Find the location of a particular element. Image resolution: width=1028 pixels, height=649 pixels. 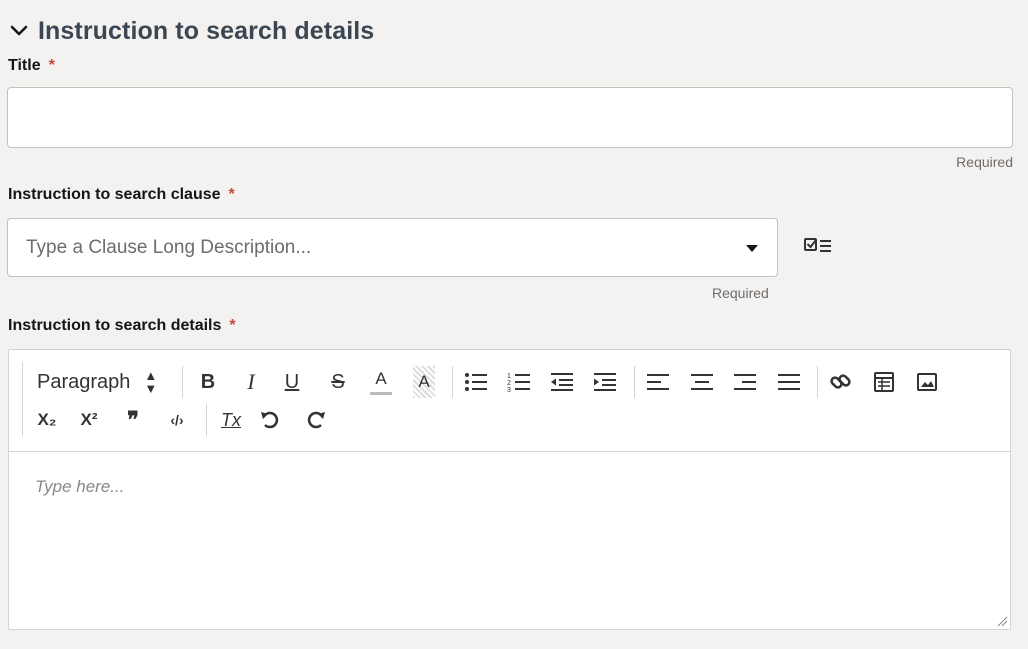

numbered-list-icon: 1 2 3 is located at coordinates (519, 382).